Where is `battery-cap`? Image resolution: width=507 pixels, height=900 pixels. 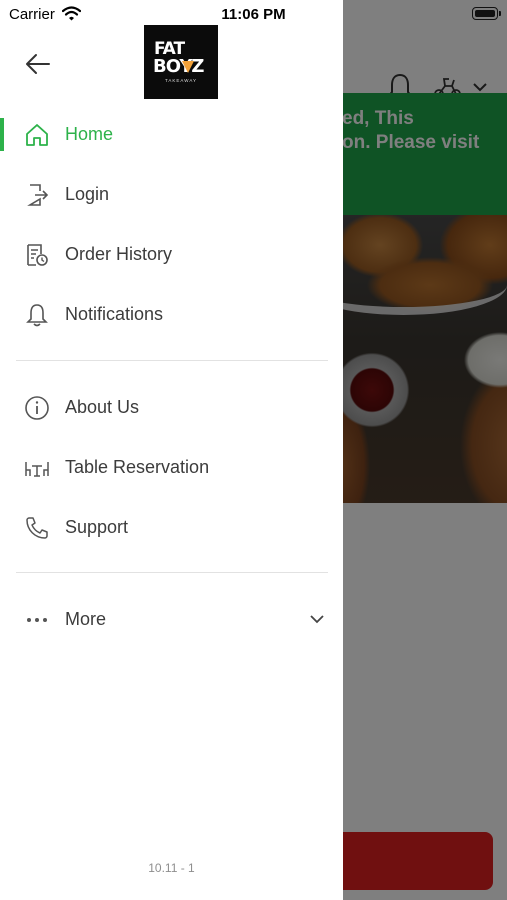 battery-cap is located at coordinates (500, 13).